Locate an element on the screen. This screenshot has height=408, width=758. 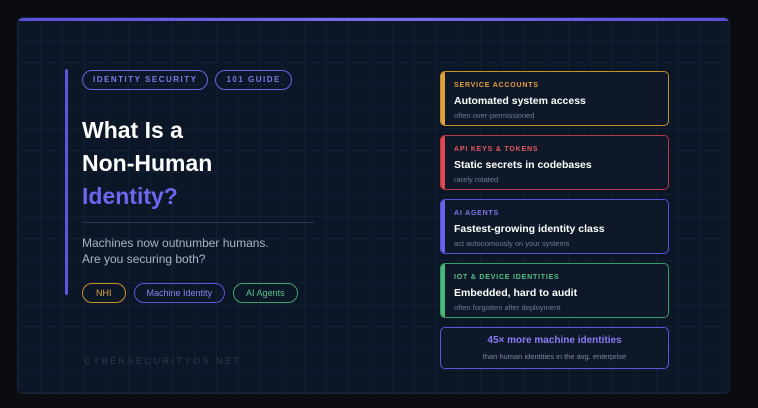
title-line-1: What Is a is located at coordinates (132, 130).